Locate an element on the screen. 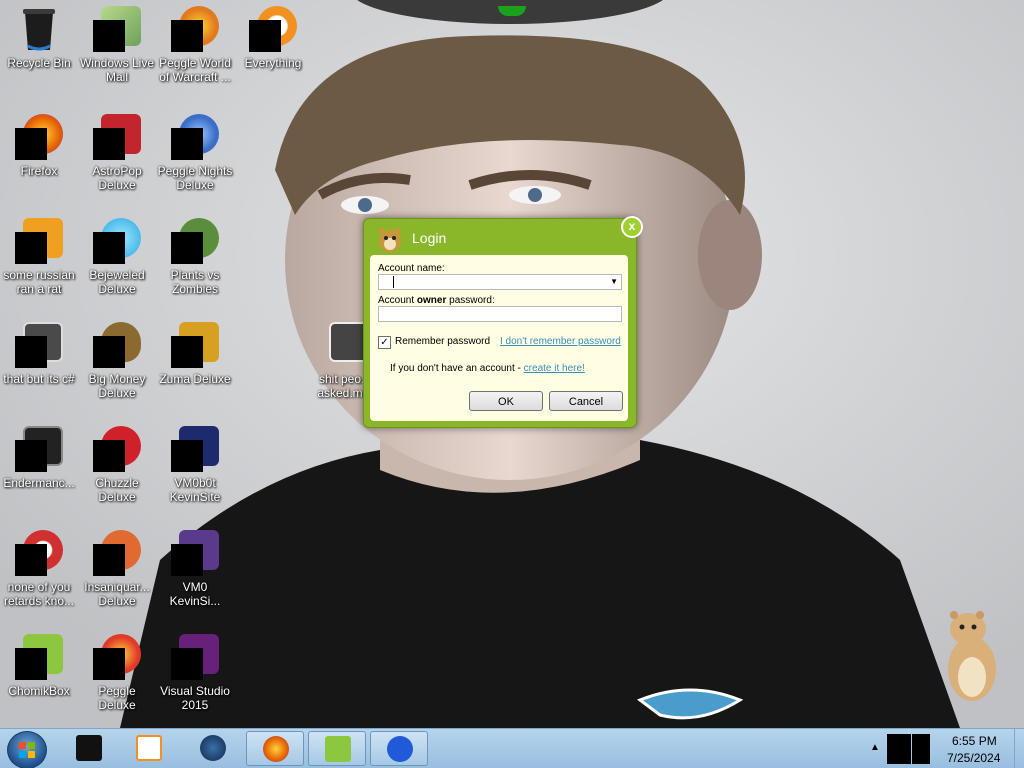 The width and height of the screenshot is (1024, 768). desktop-icon-label: ChomikBox is located at coordinates (39, 691).